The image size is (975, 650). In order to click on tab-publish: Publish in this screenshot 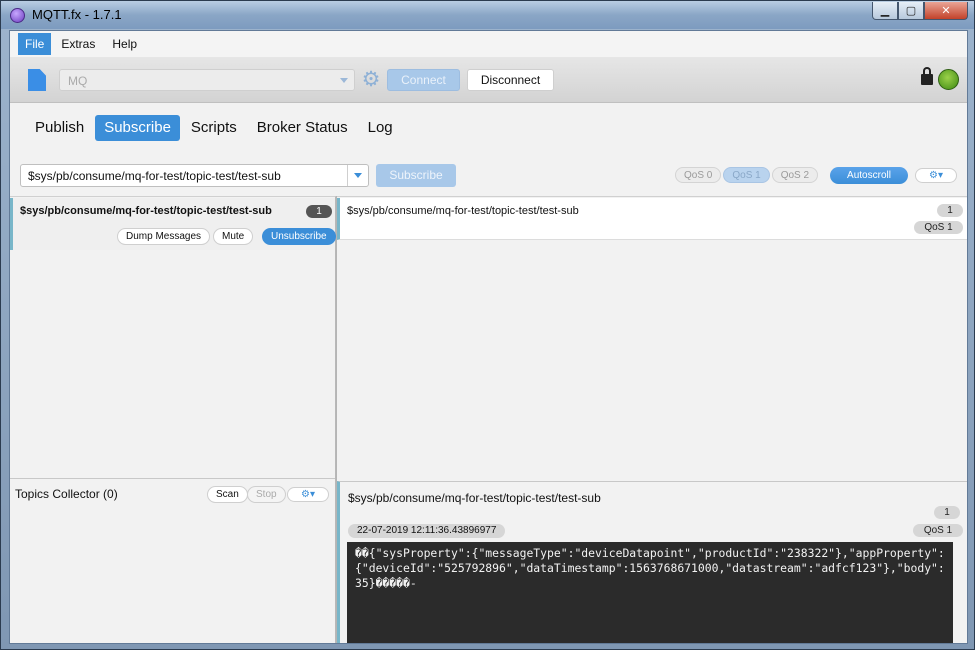, I will do `click(59, 128)`.